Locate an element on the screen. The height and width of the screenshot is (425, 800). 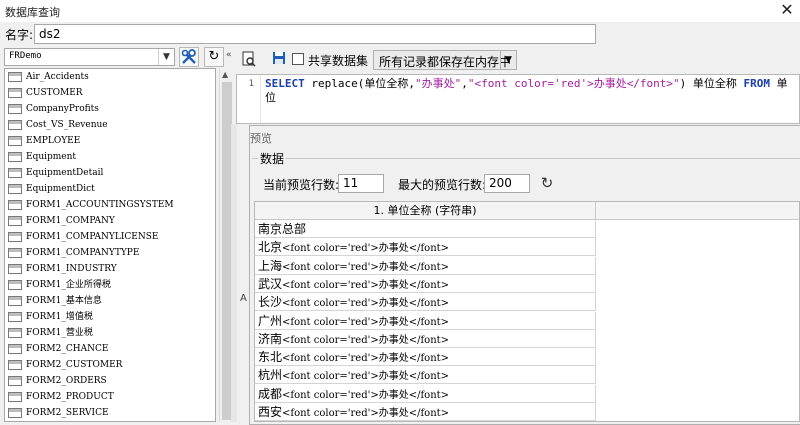
table-list-item: FORM1_COMPANY is located at coordinates (110, 221).